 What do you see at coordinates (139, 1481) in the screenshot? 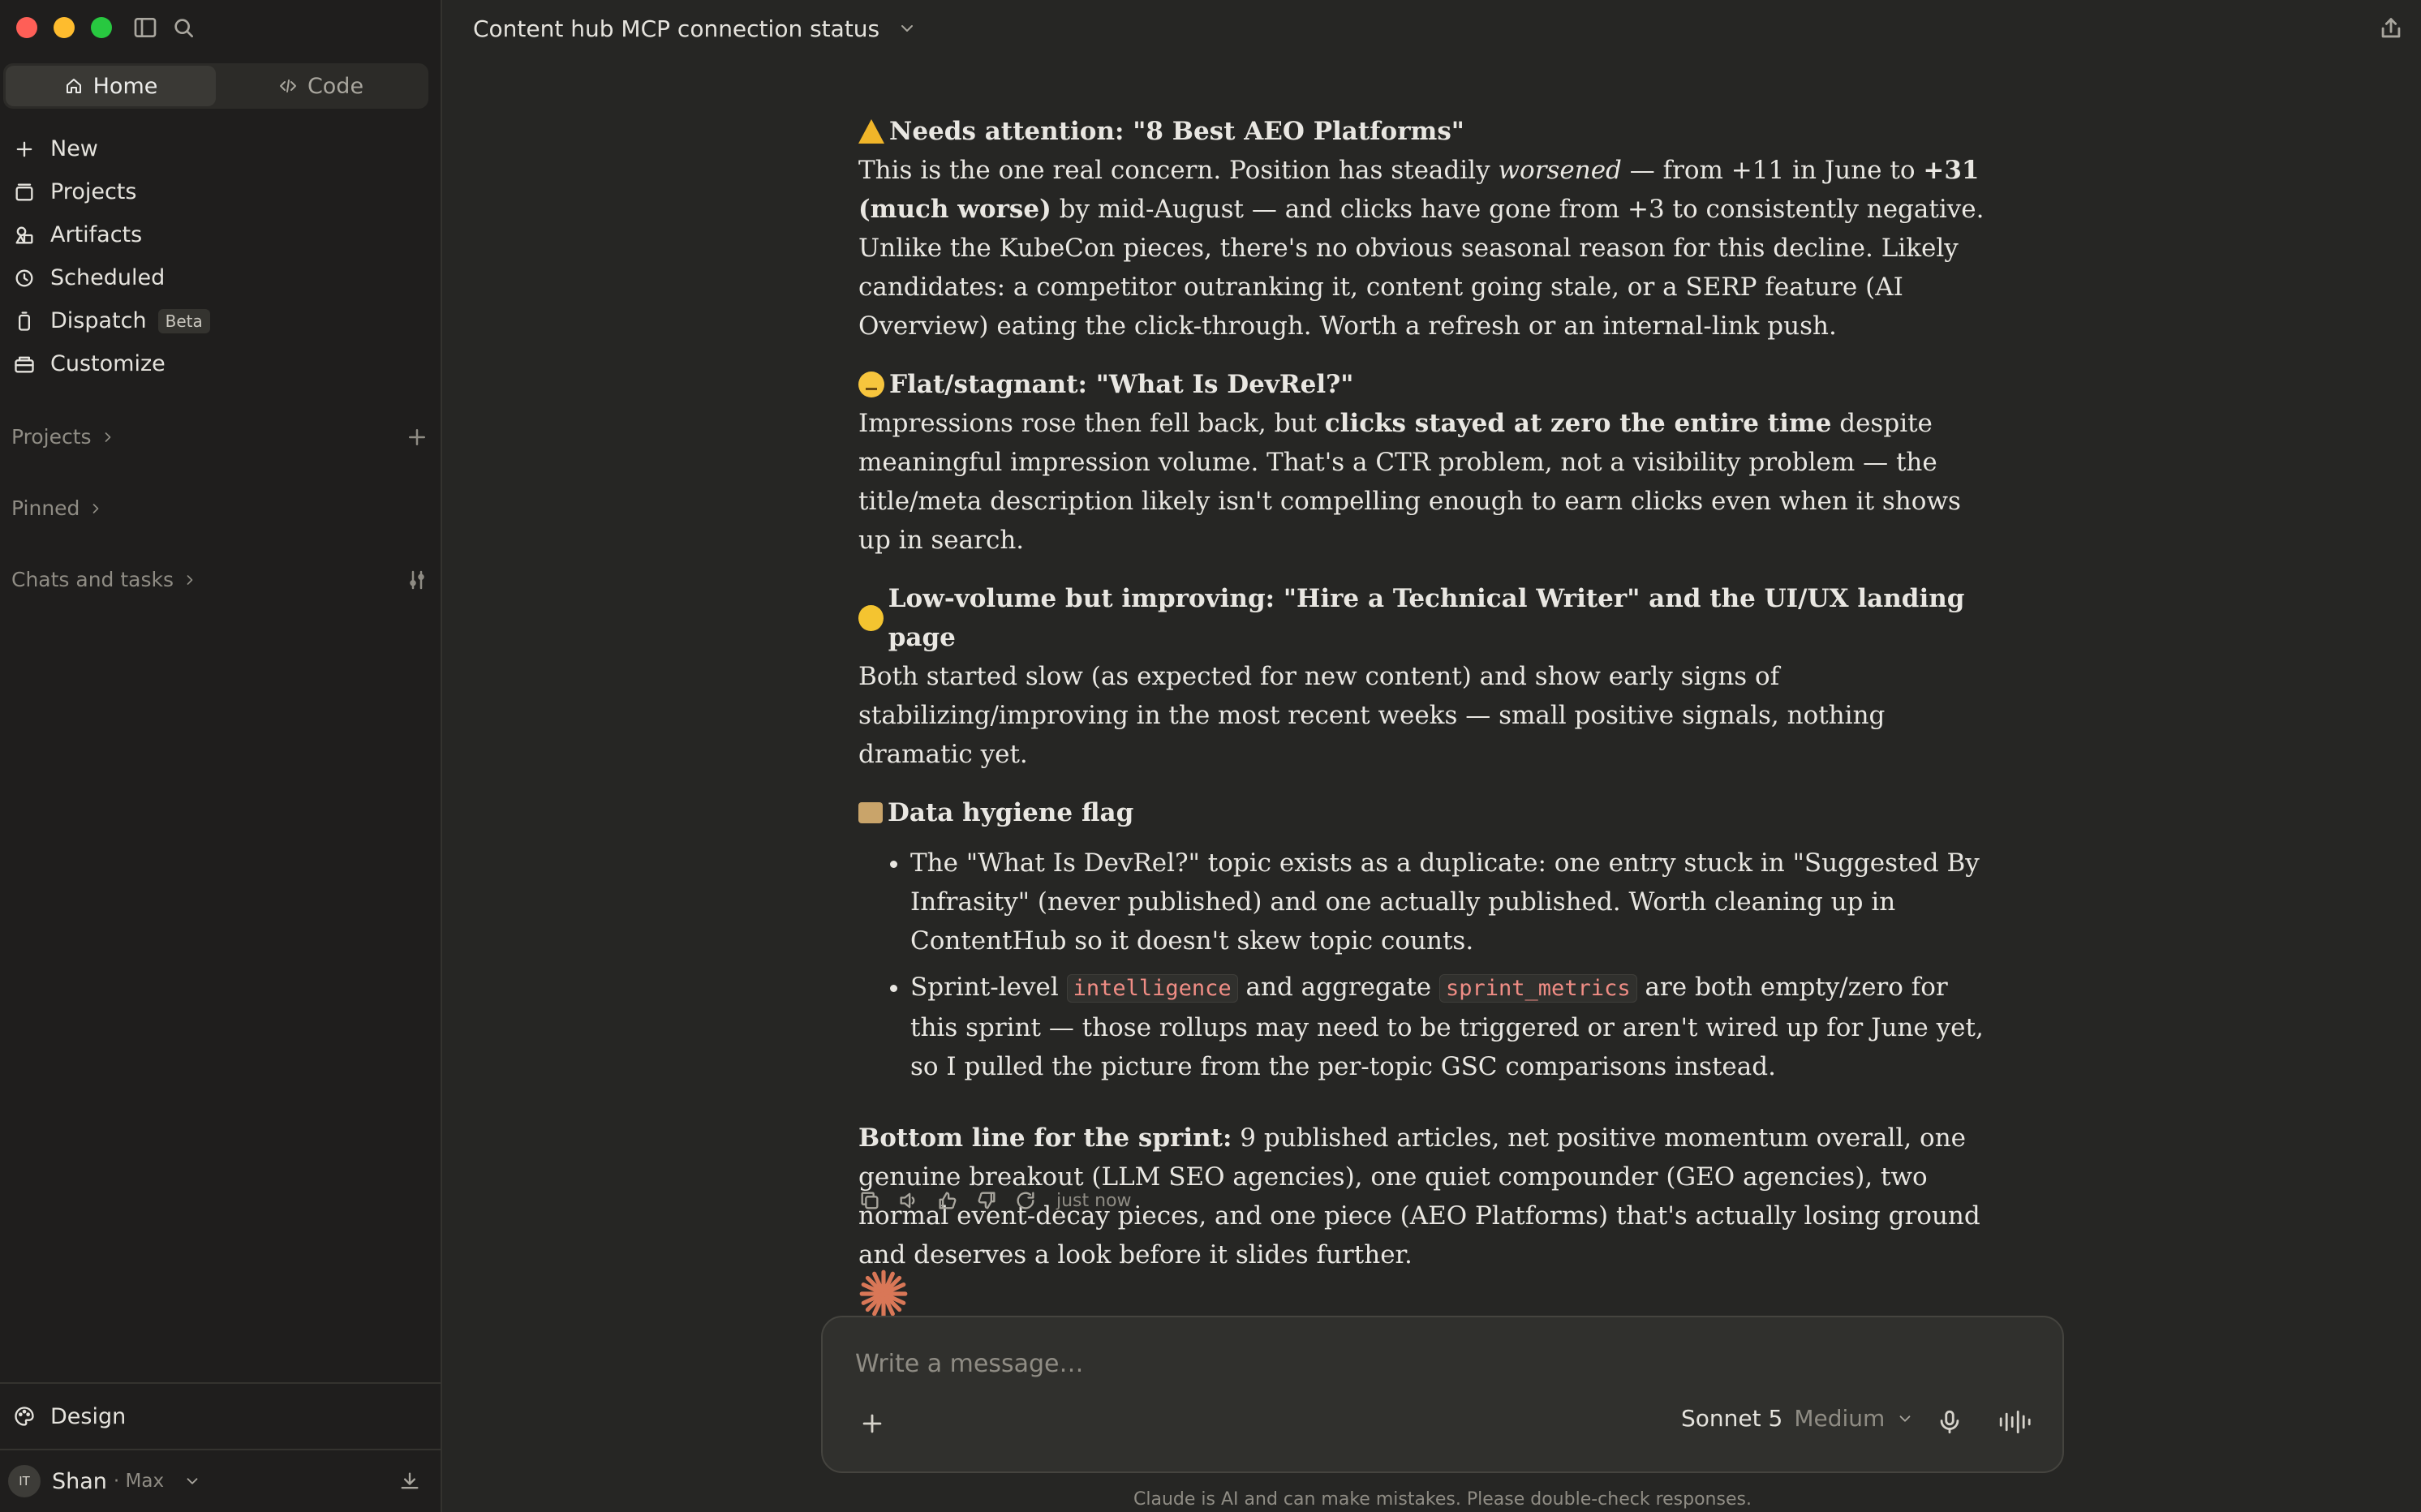
I see `user-plan: · Max` at bounding box center [139, 1481].